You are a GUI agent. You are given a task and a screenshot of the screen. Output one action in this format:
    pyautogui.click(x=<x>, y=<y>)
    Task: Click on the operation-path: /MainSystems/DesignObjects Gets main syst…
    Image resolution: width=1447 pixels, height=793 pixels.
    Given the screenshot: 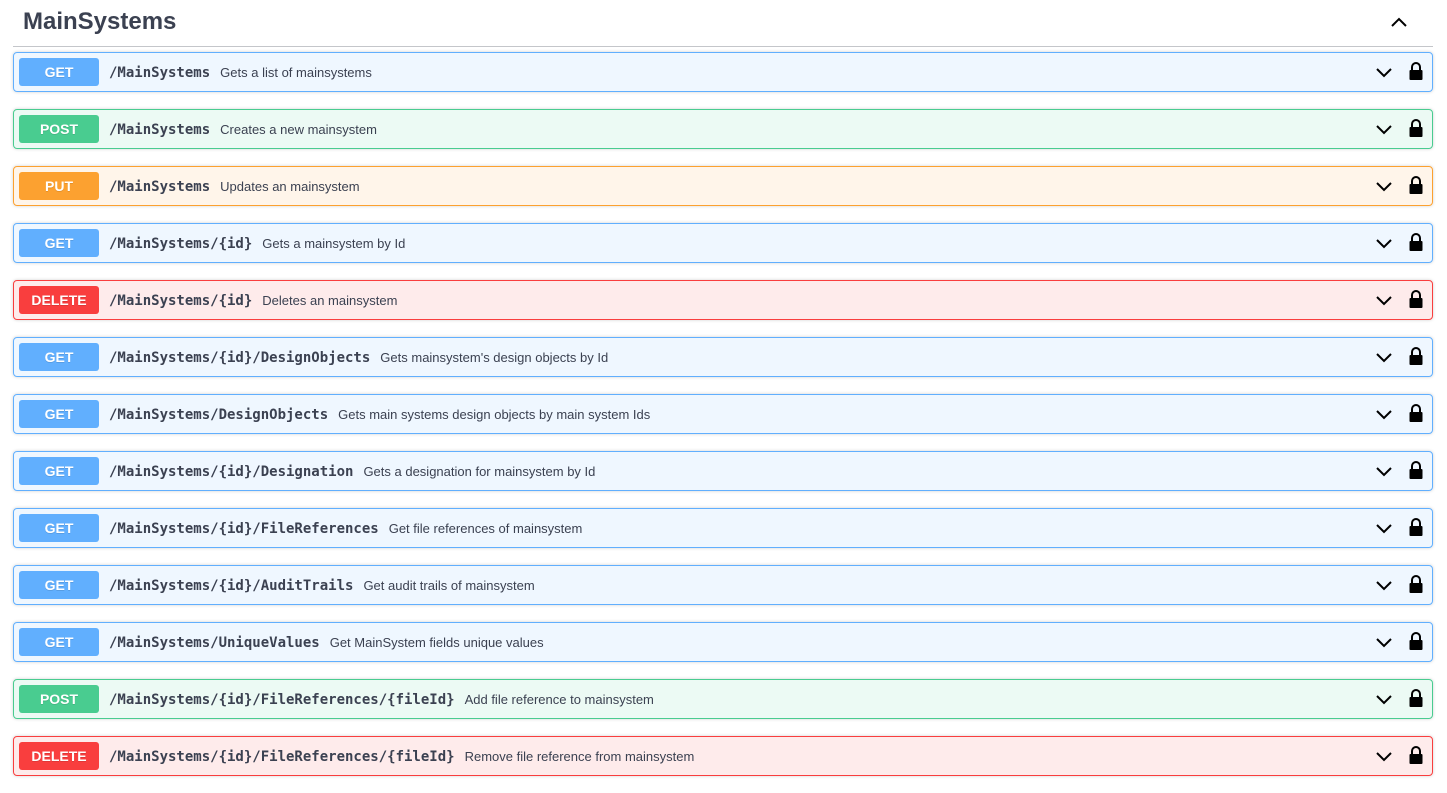 What is the action you would take?
    pyautogui.click(x=379, y=414)
    